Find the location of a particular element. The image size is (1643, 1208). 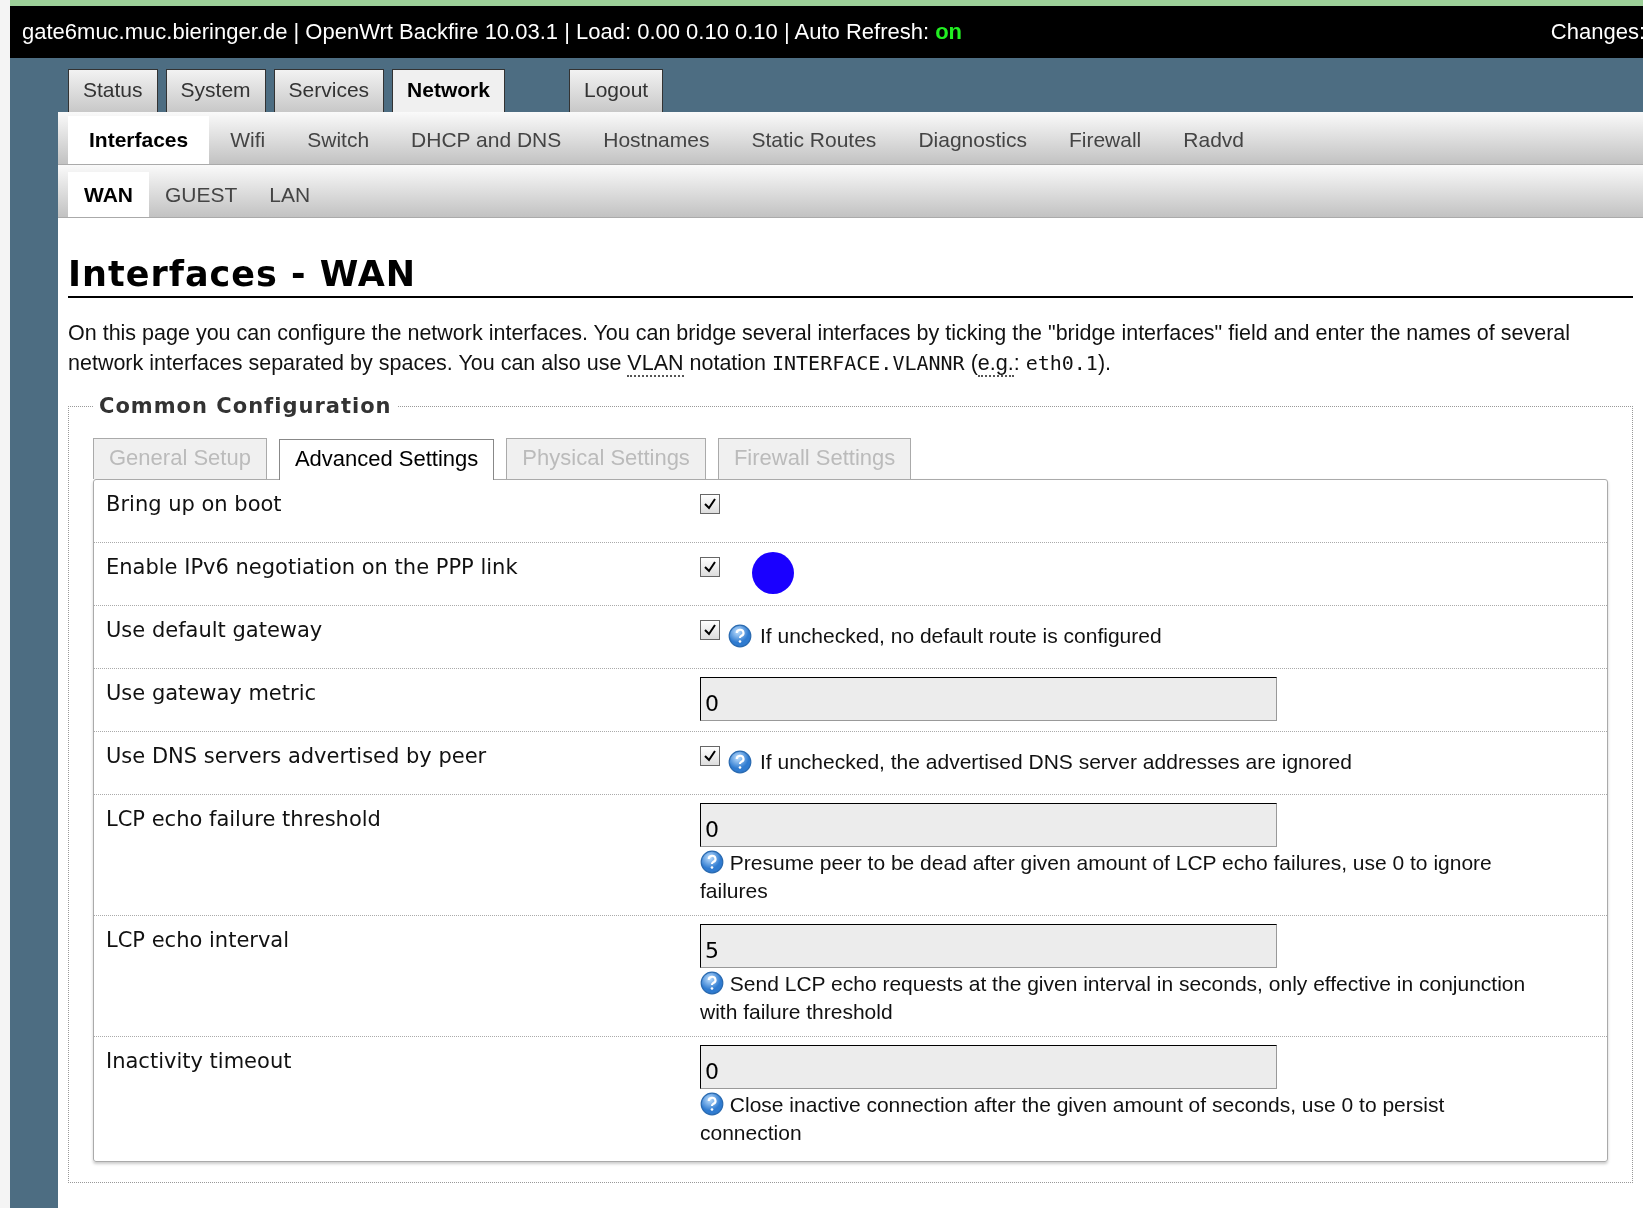

field-label: Bring up on boot is located at coordinates (194, 504).